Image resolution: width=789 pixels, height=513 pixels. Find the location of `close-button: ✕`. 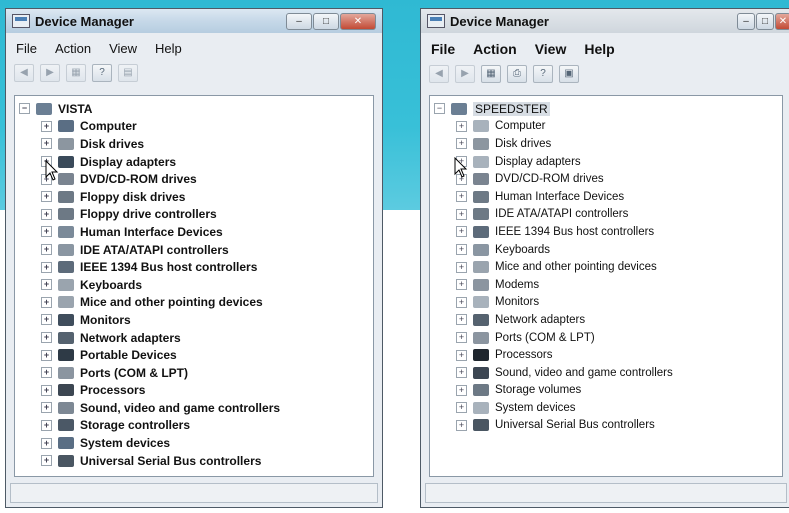

close-button: ✕ is located at coordinates (358, 21).